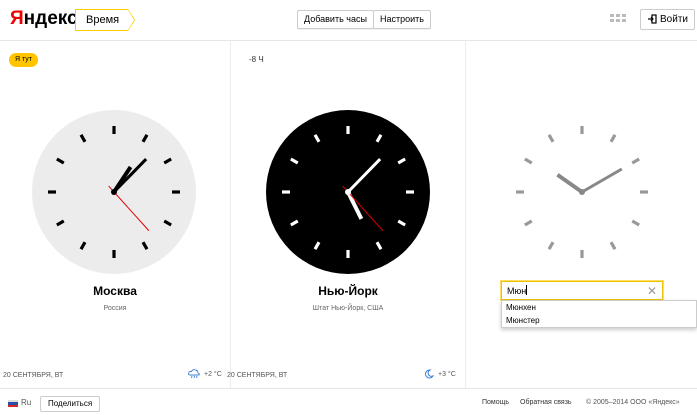 This screenshot has width=697, height=415. Describe the element at coordinates (194, 374) in the screenshot. I see `cloud-rain-icon` at that location.